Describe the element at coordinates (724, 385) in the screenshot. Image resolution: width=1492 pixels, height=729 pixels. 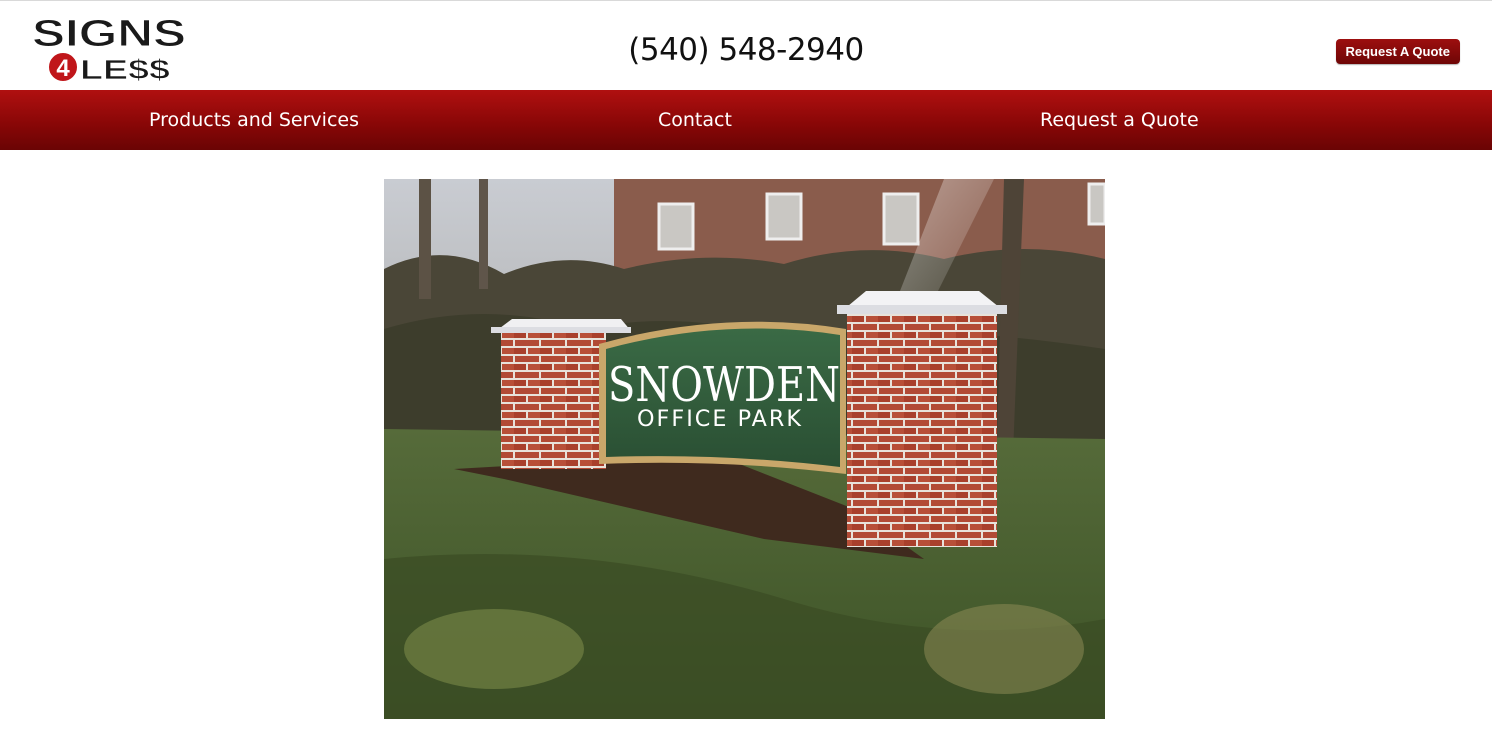
I see `sign-line-1: SNOWDEN` at that location.